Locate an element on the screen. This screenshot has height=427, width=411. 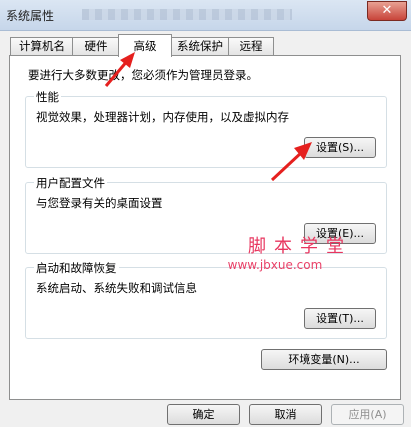
performance-description: 视觉效果，处理器计划，内存使用，以及虚拟内存 is located at coordinates (162, 117).